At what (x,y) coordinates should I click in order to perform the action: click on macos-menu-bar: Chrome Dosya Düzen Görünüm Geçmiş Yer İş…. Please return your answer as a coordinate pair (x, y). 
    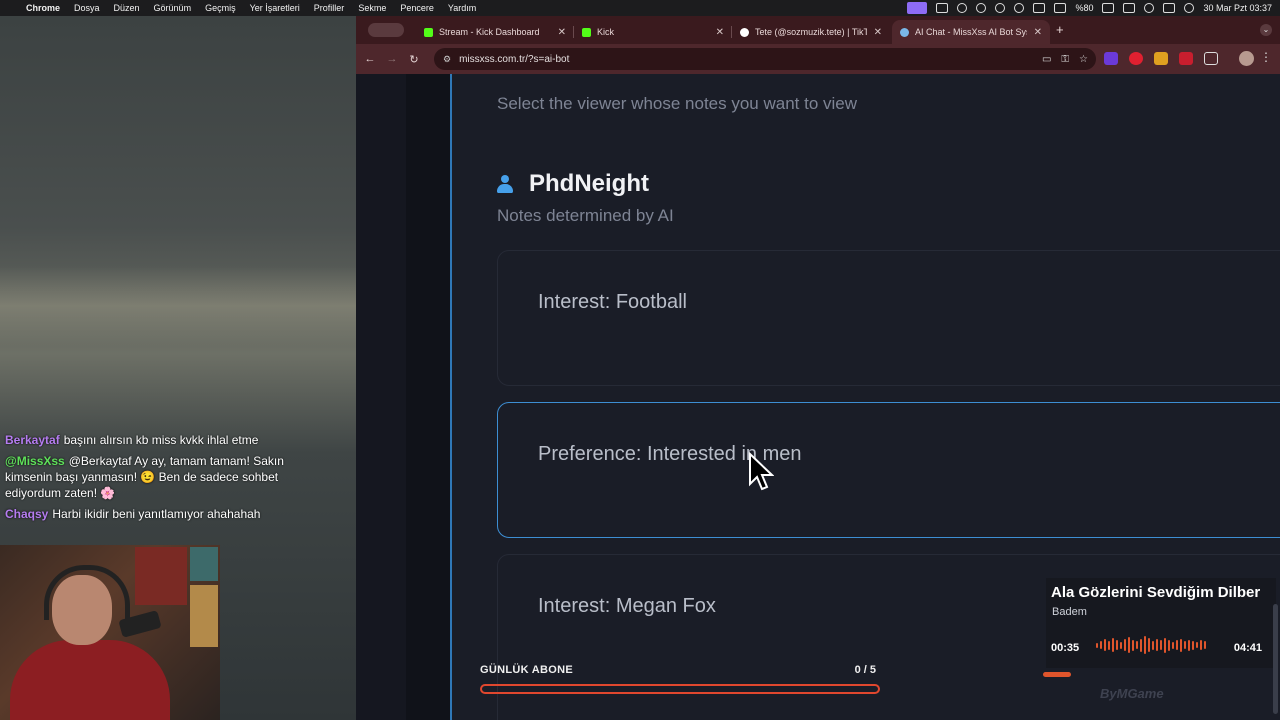
    Looking at the image, I should click on (640, 8).